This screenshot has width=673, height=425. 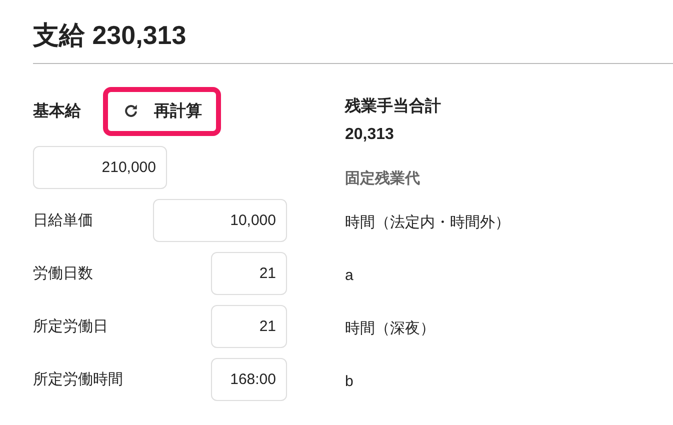 I want to click on page-title: 支給 230,313, so click(x=353, y=42).